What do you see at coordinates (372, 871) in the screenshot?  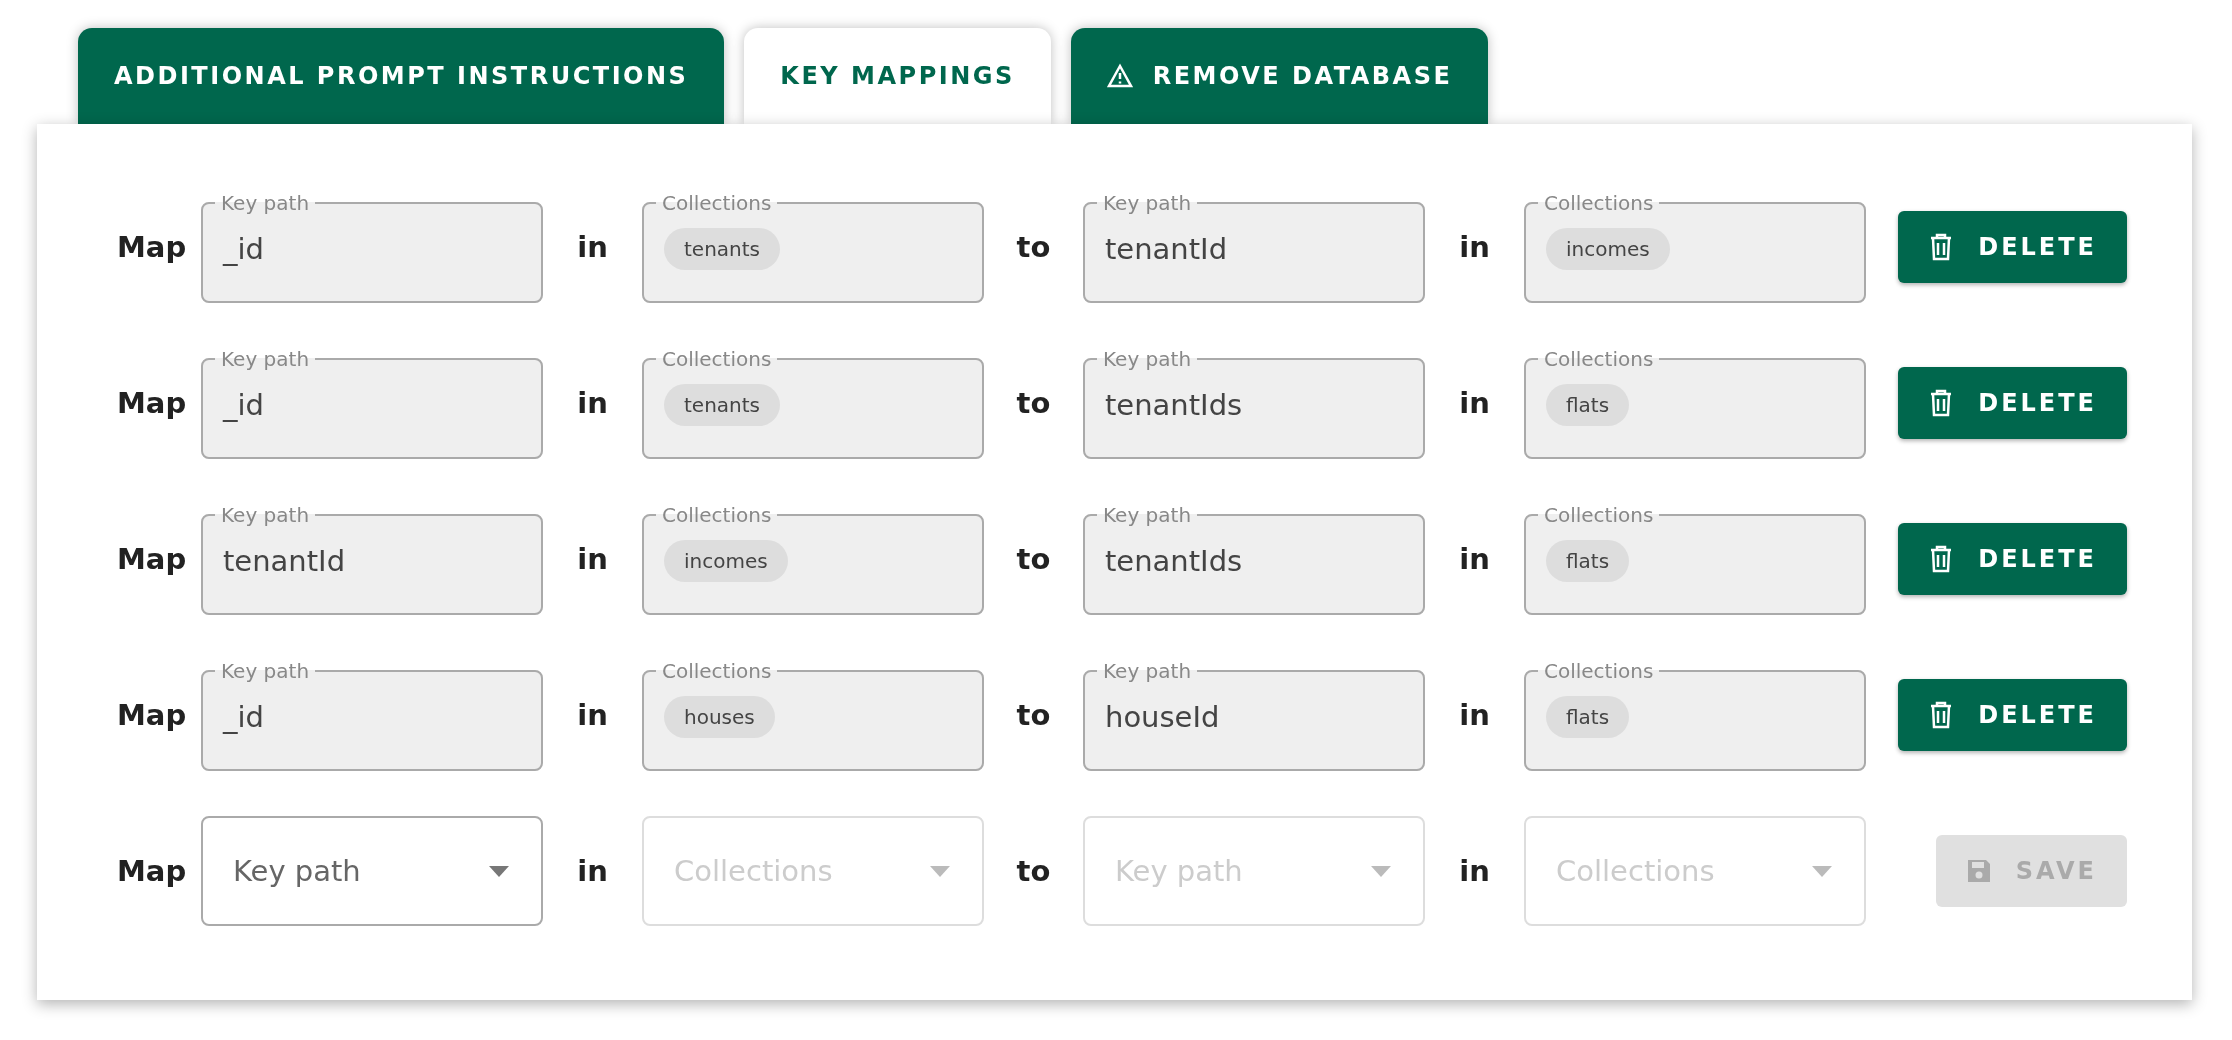 I see `dropdown-field: Key path` at bounding box center [372, 871].